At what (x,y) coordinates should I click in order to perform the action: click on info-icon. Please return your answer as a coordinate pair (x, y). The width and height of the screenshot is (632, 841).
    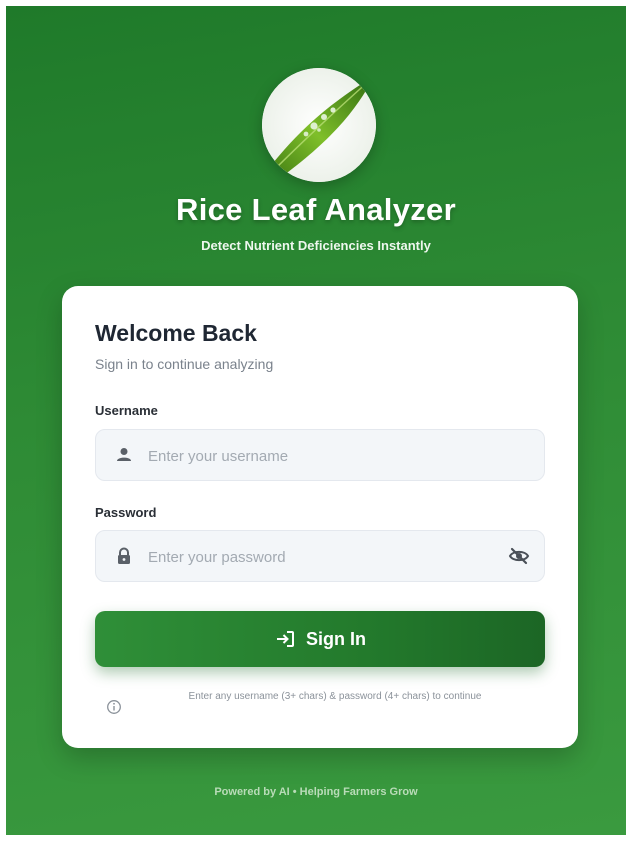
    Looking at the image, I should click on (114, 707).